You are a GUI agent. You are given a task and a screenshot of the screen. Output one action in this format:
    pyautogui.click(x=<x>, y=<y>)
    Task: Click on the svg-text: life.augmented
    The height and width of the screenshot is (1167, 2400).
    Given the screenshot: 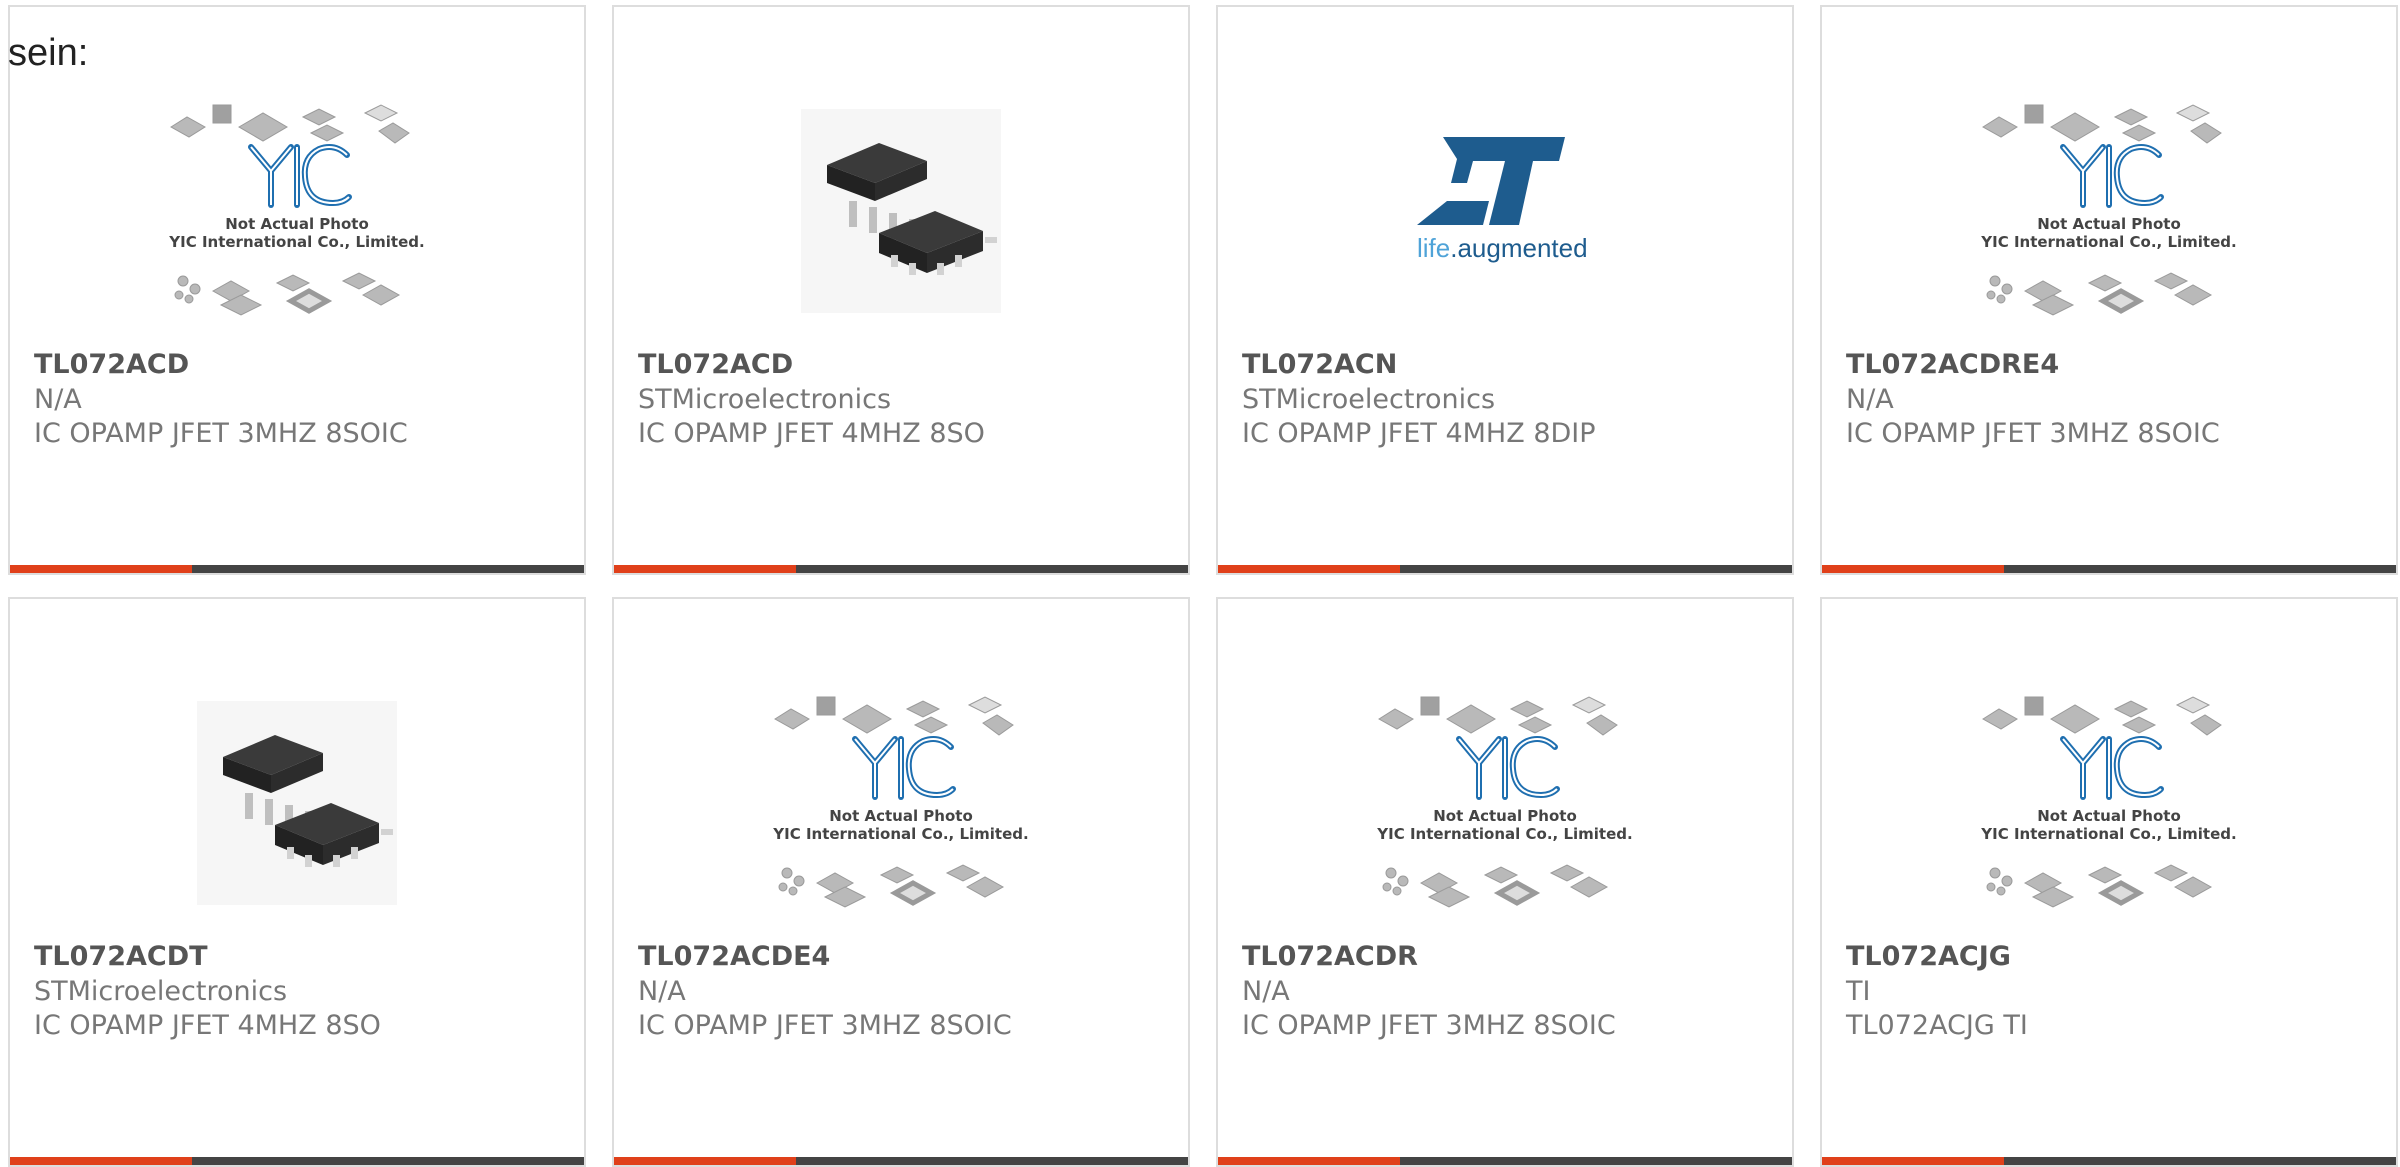 What is the action you would take?
    pyautogui.click(x=1502, y=248)
    